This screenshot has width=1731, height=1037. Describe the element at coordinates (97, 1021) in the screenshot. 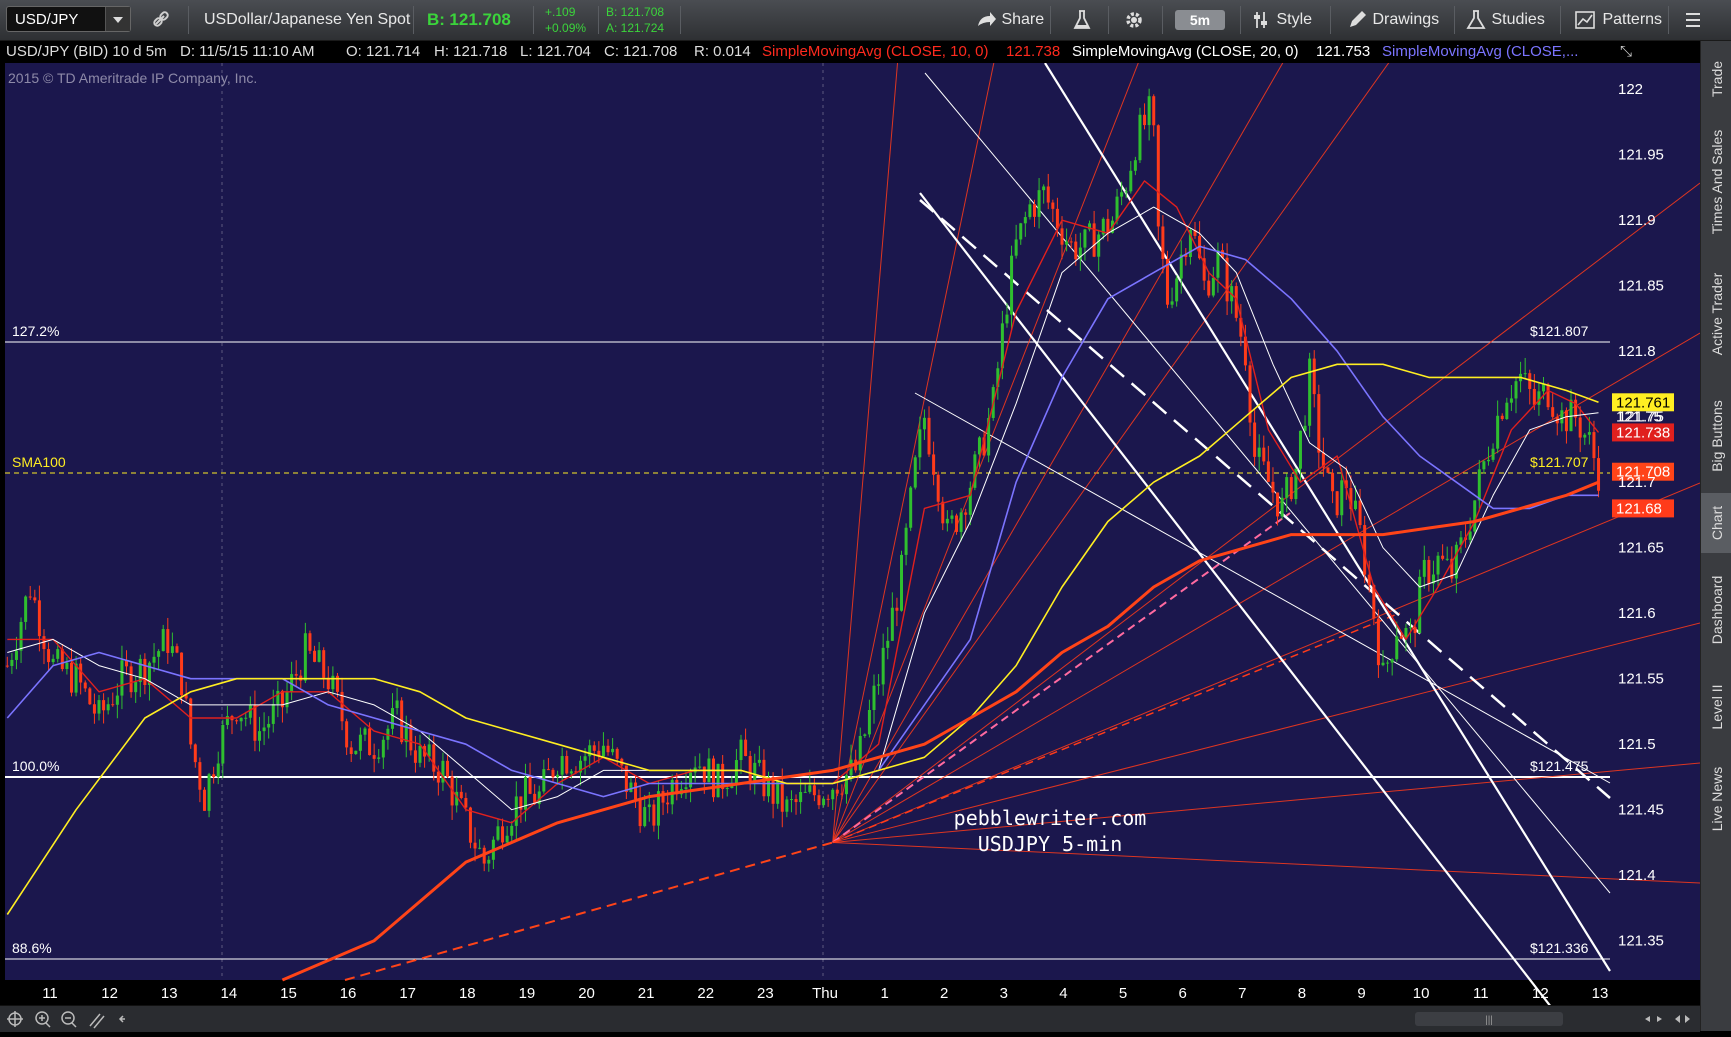

I see `drawing-tool-icon` at that location.